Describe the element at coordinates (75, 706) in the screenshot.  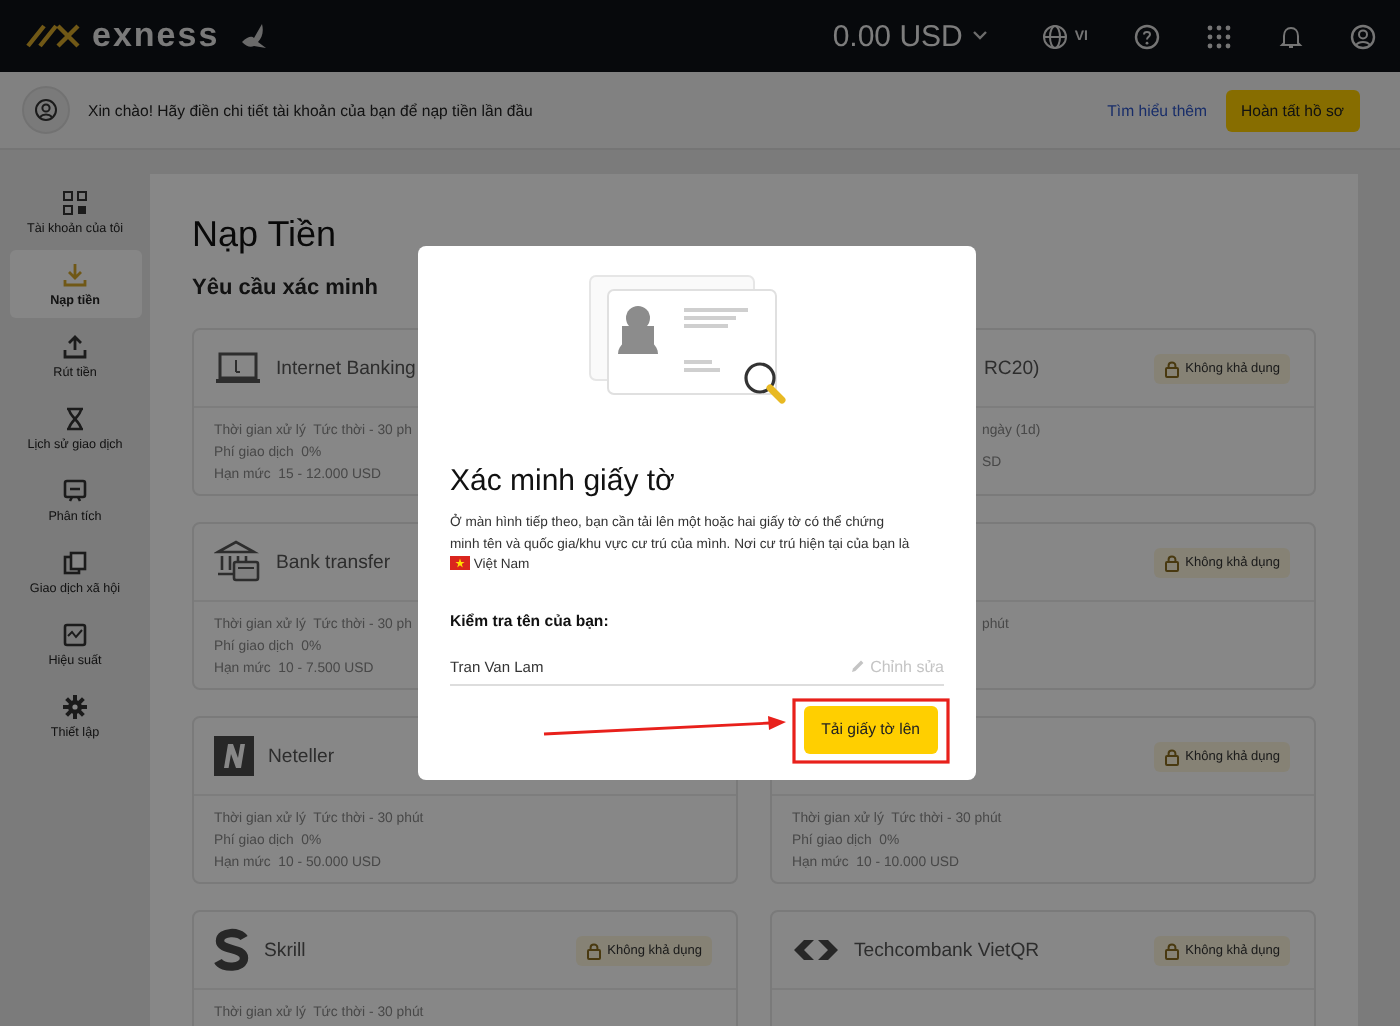
I see `settings-icon` at that location.